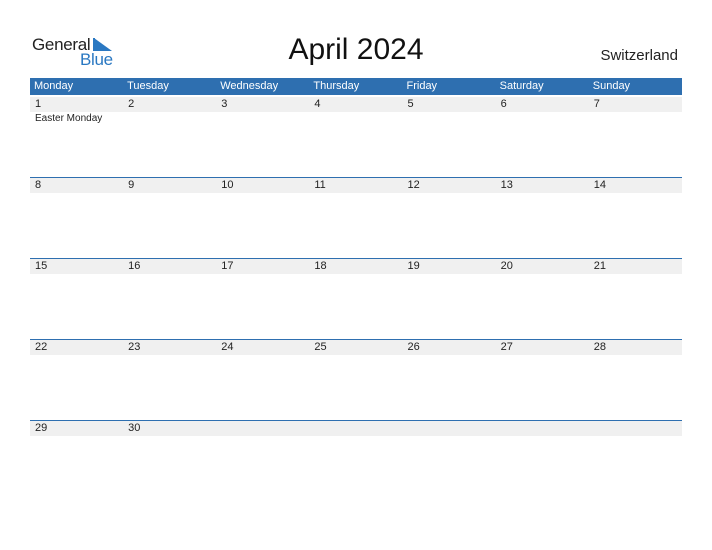 Image resolution: width=712 pixels, height=550 pixels. What do you see at coordinates (38, 104) in the screenshot?
I see `day-number: 1` at bounding box center [38, 104].